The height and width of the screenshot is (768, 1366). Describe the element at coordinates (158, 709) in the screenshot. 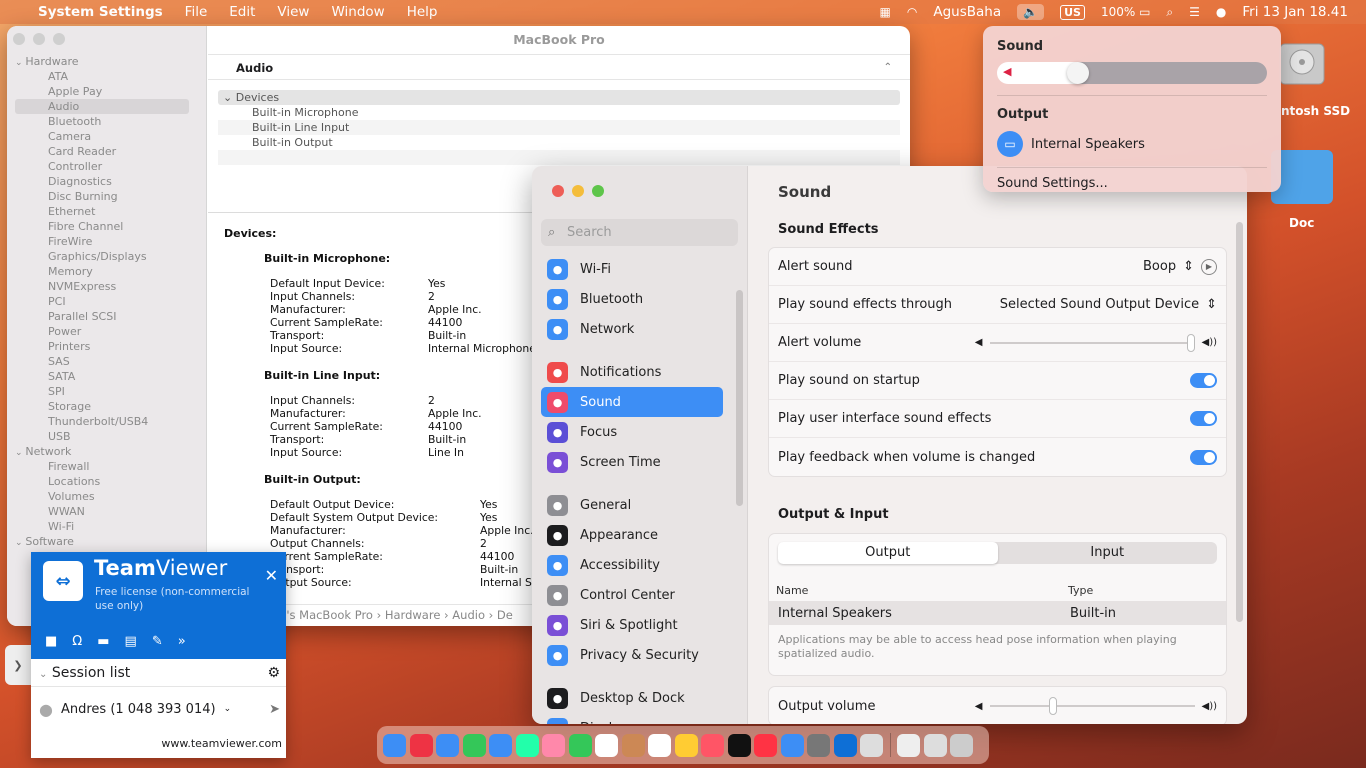

I see `session-user: ● Andres (1 048 393 014) ⌄ ➤` at that location.